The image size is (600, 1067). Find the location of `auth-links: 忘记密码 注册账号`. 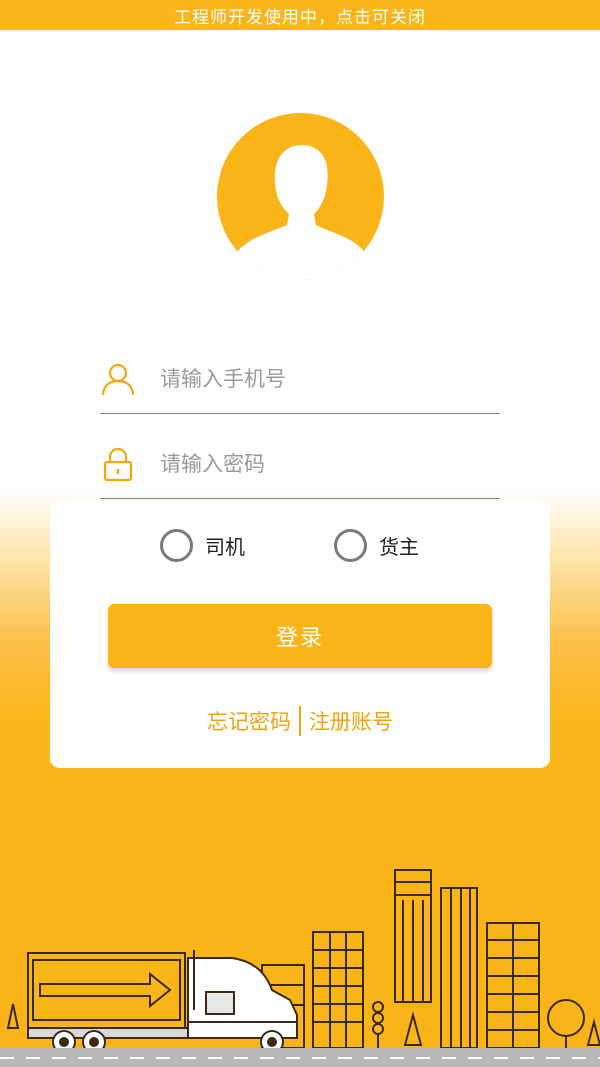

auth-links: 忘记密码 注册账号 is located at coordinates (300, 721).